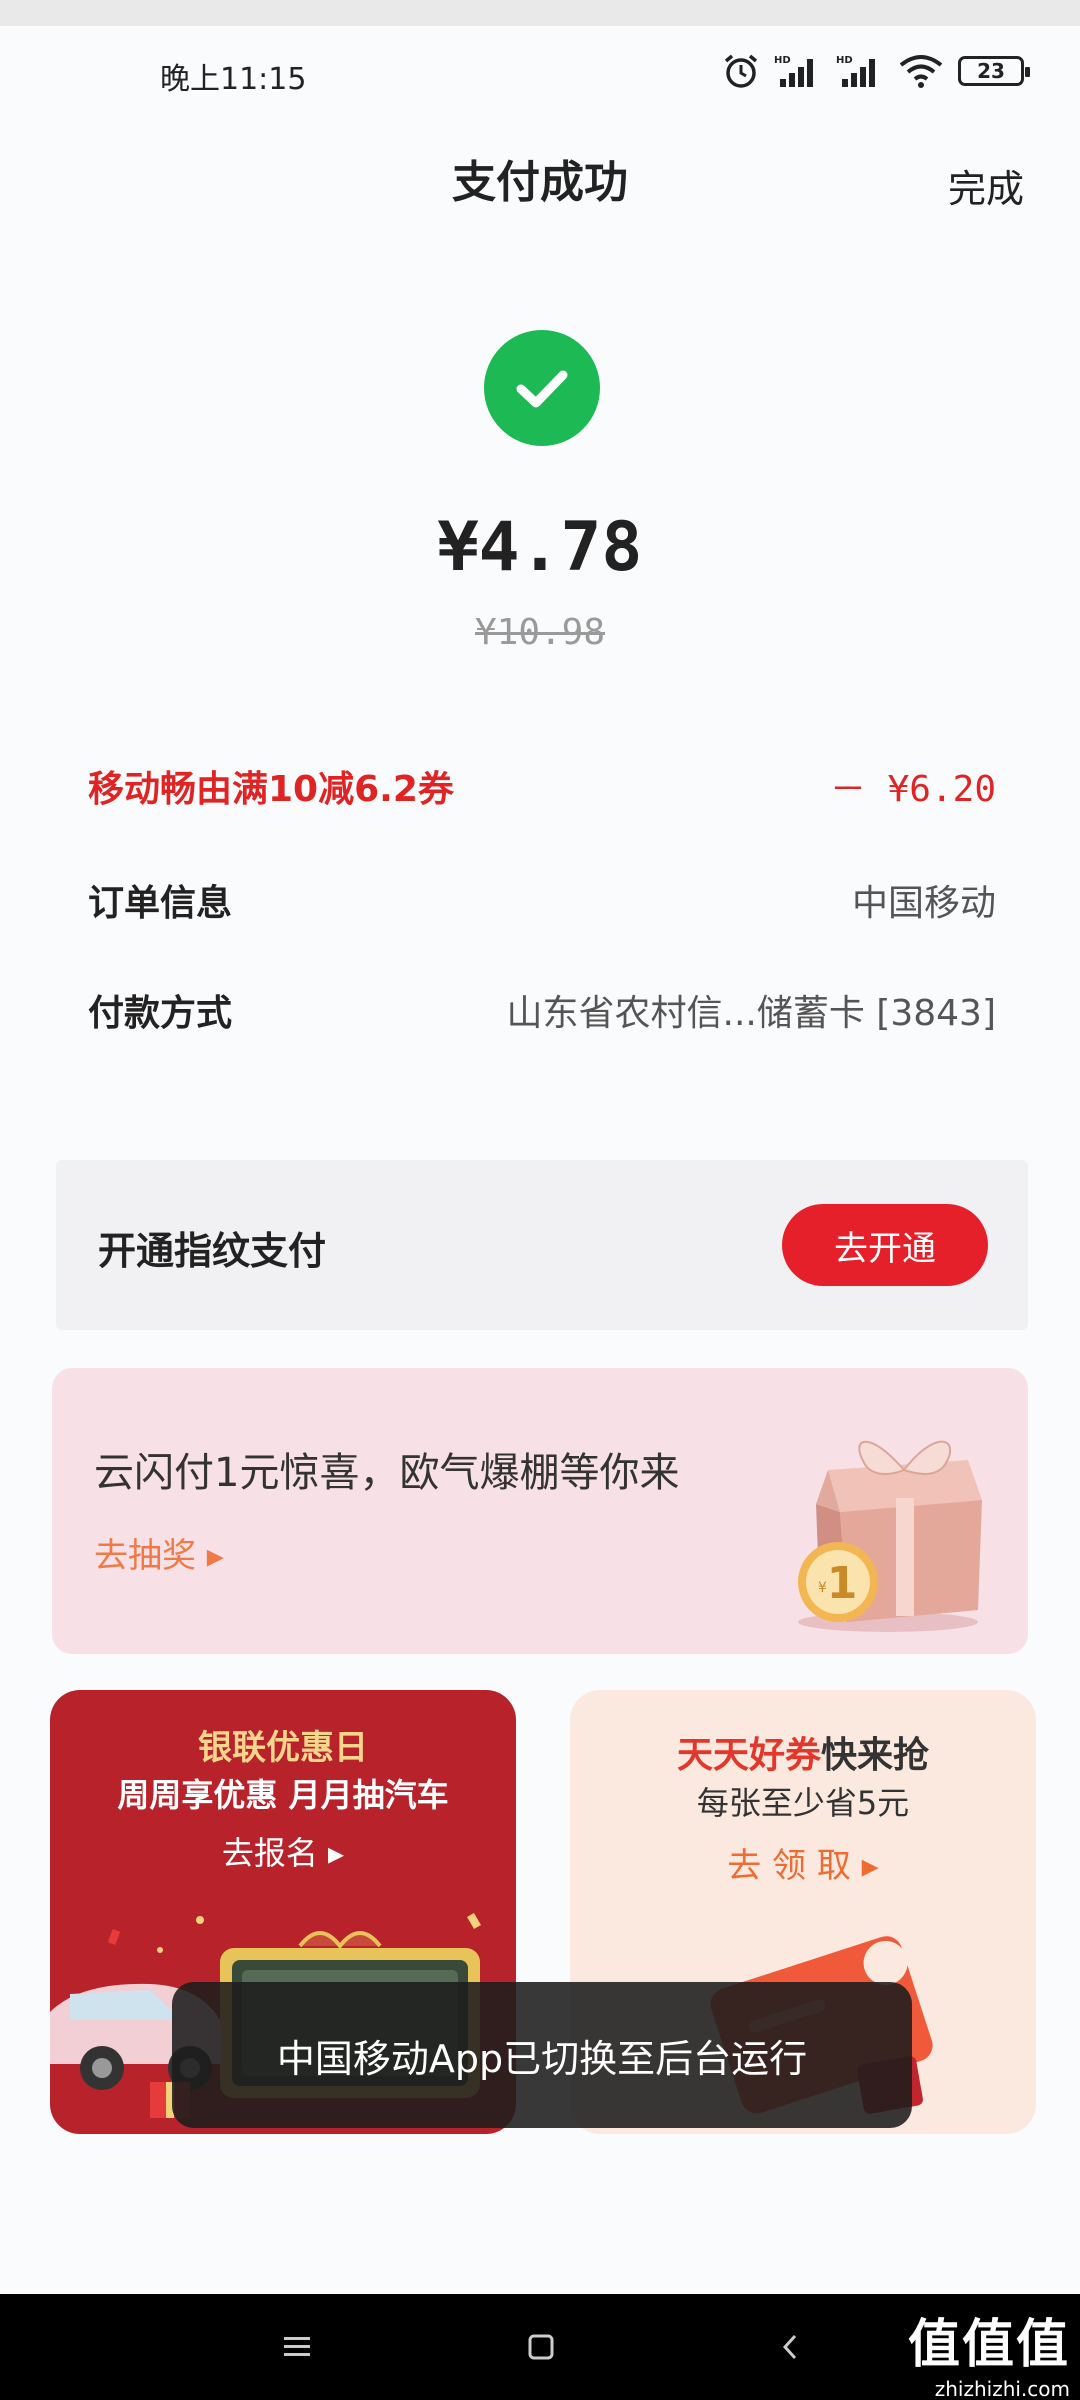  Describe the element at coordinates (540, 13) in the screenshot. I see `top-strip` at that location.